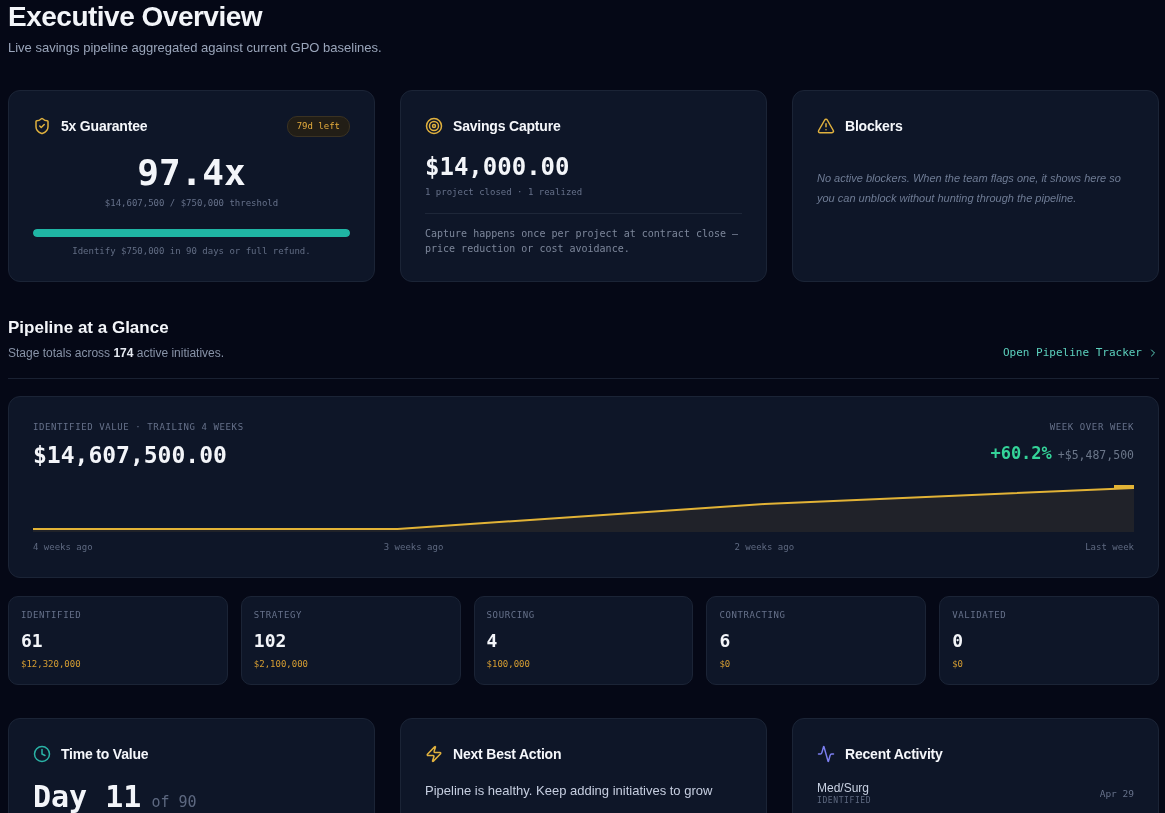 This screenshot has height=813, width=1165. I want to click on stage-name: IDENTIFIED, so click(51, 615).